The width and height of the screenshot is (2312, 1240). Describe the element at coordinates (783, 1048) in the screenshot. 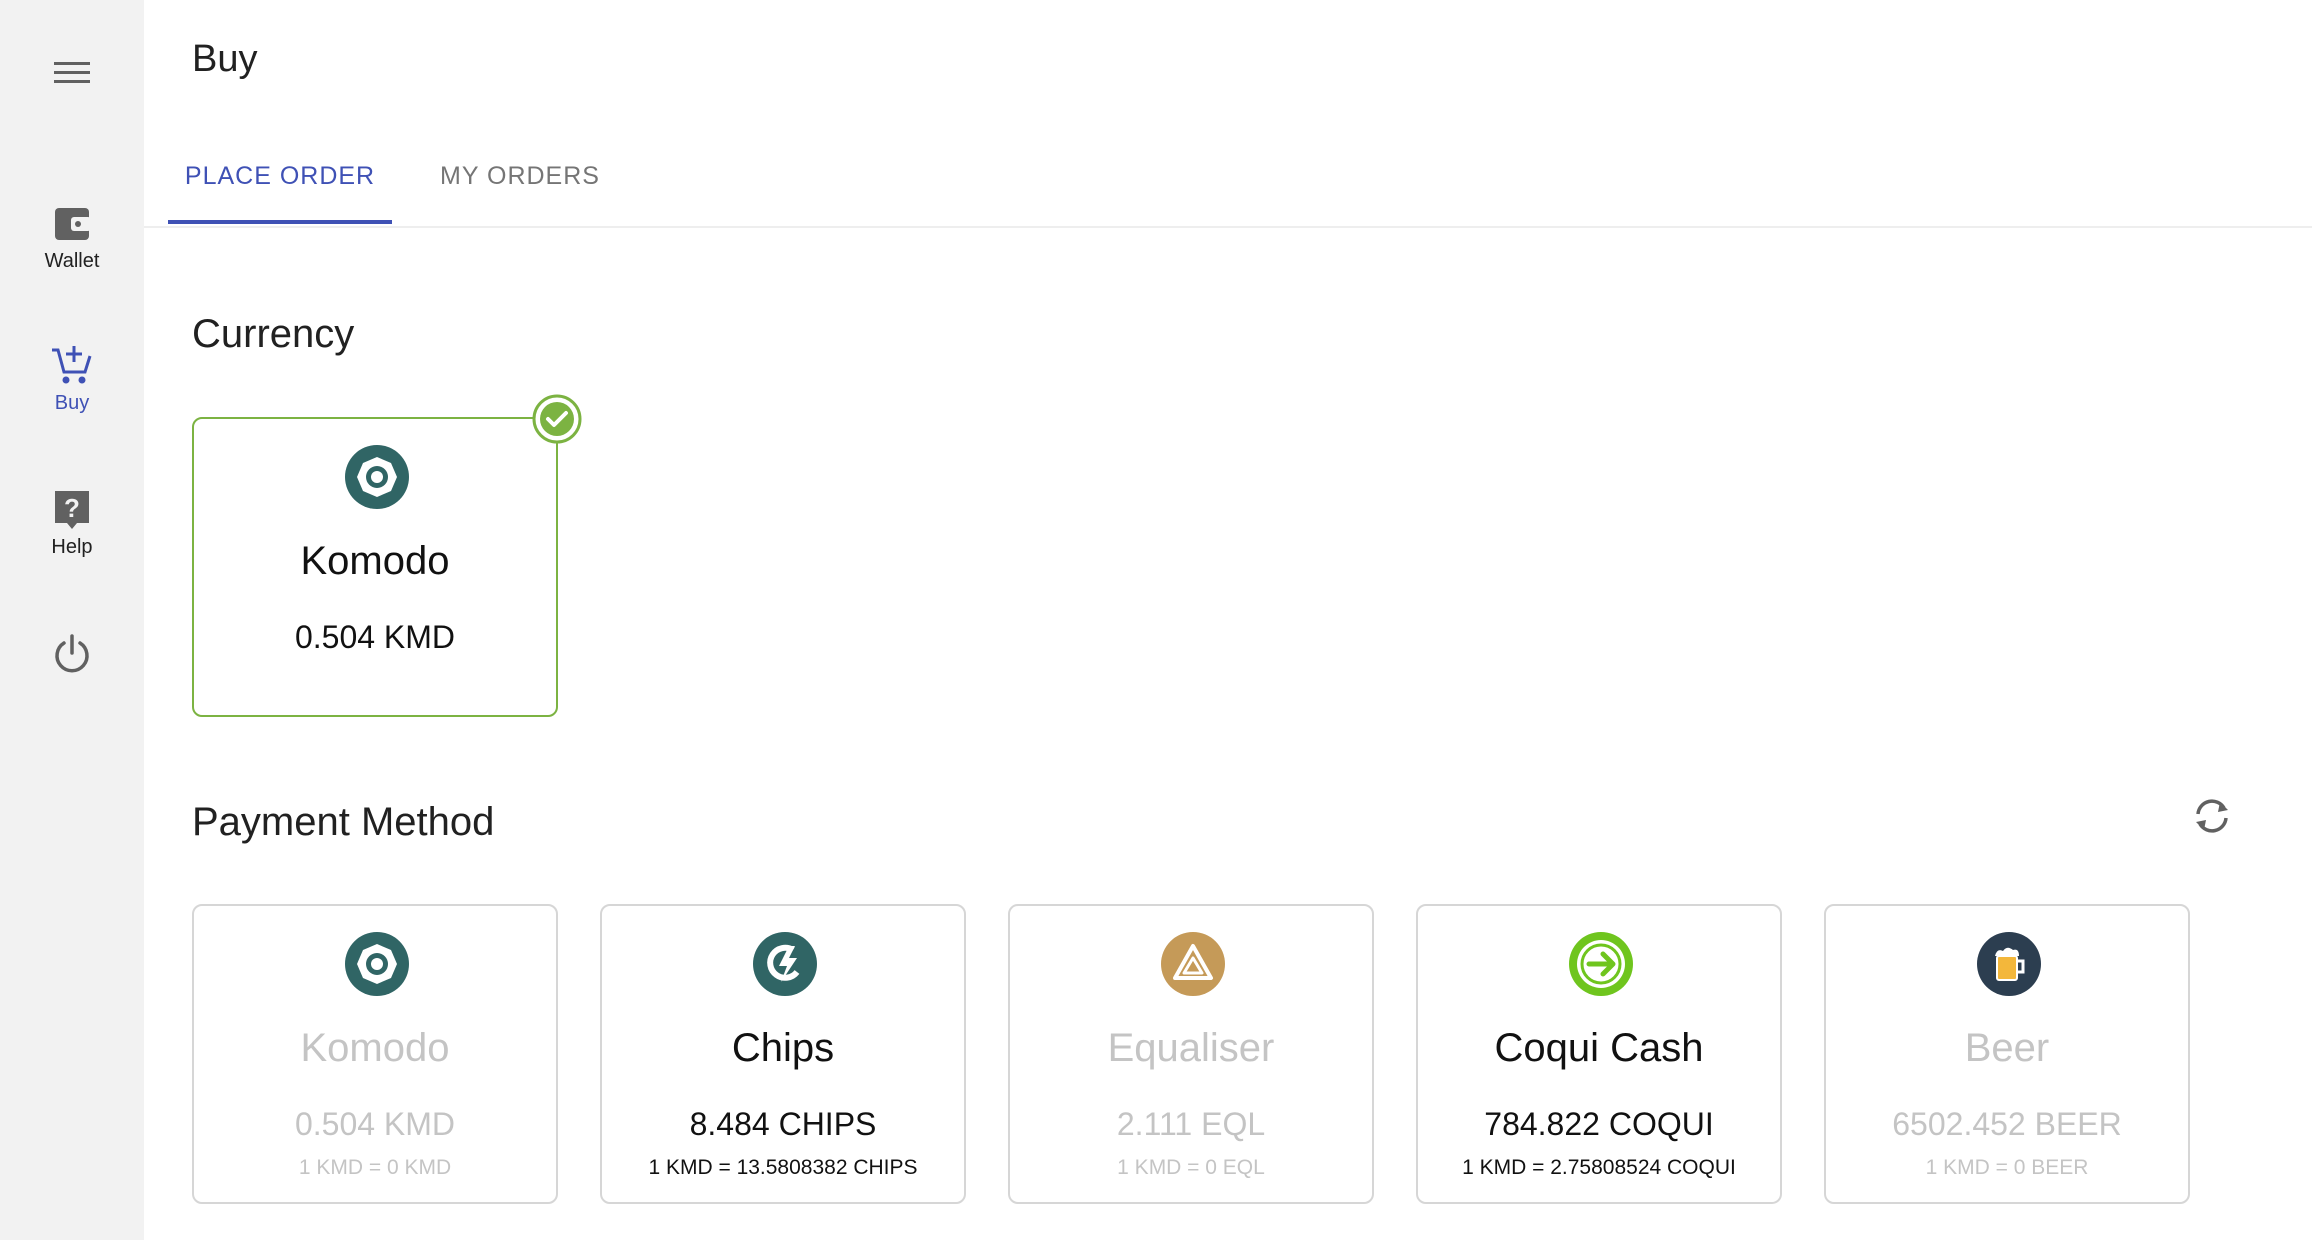

I see `payment-name: Chips` at that location.